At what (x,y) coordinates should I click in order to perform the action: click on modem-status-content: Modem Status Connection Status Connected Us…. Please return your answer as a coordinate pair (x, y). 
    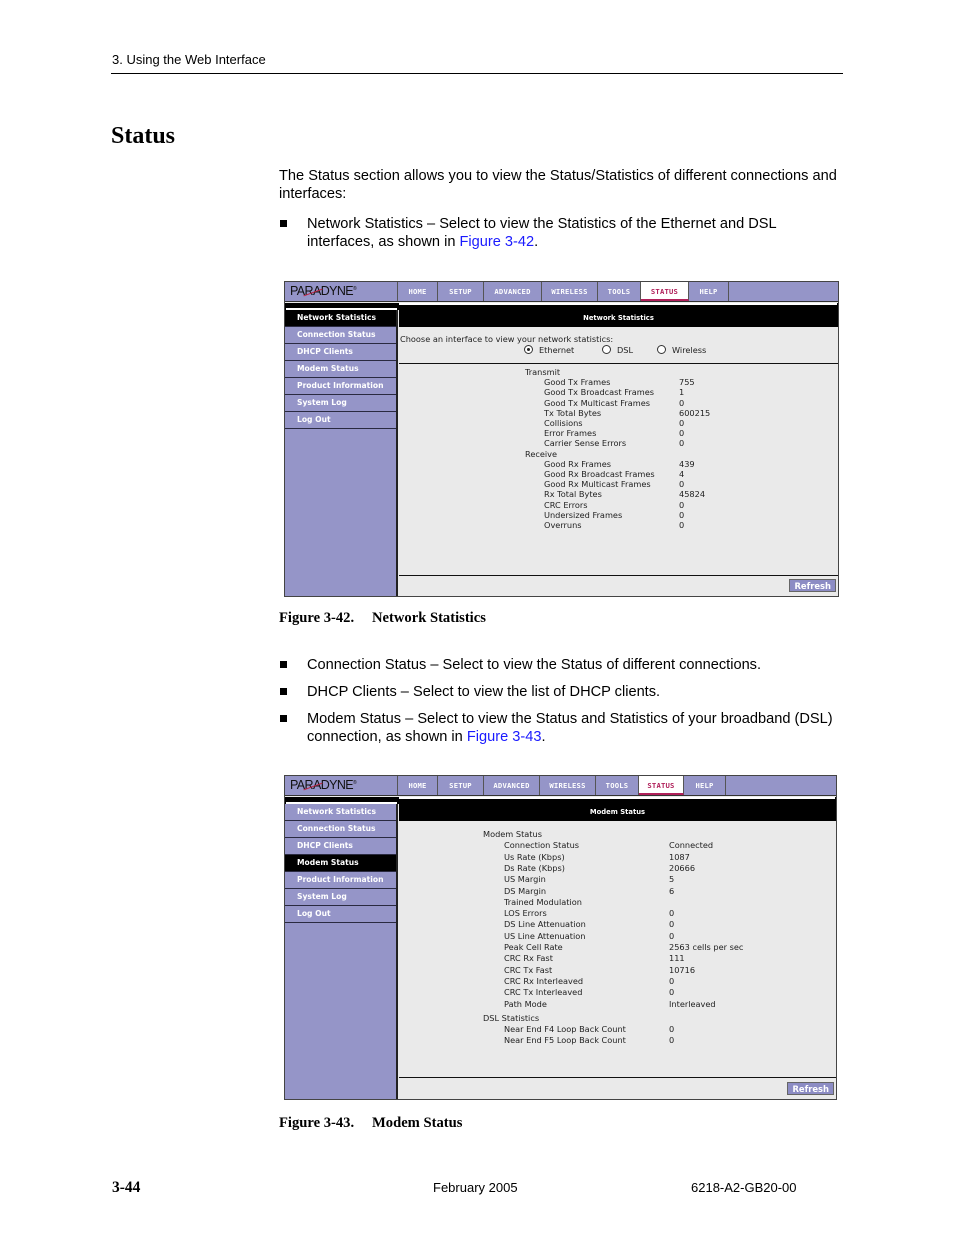
    Looking at the image, I should click on (617, 960).